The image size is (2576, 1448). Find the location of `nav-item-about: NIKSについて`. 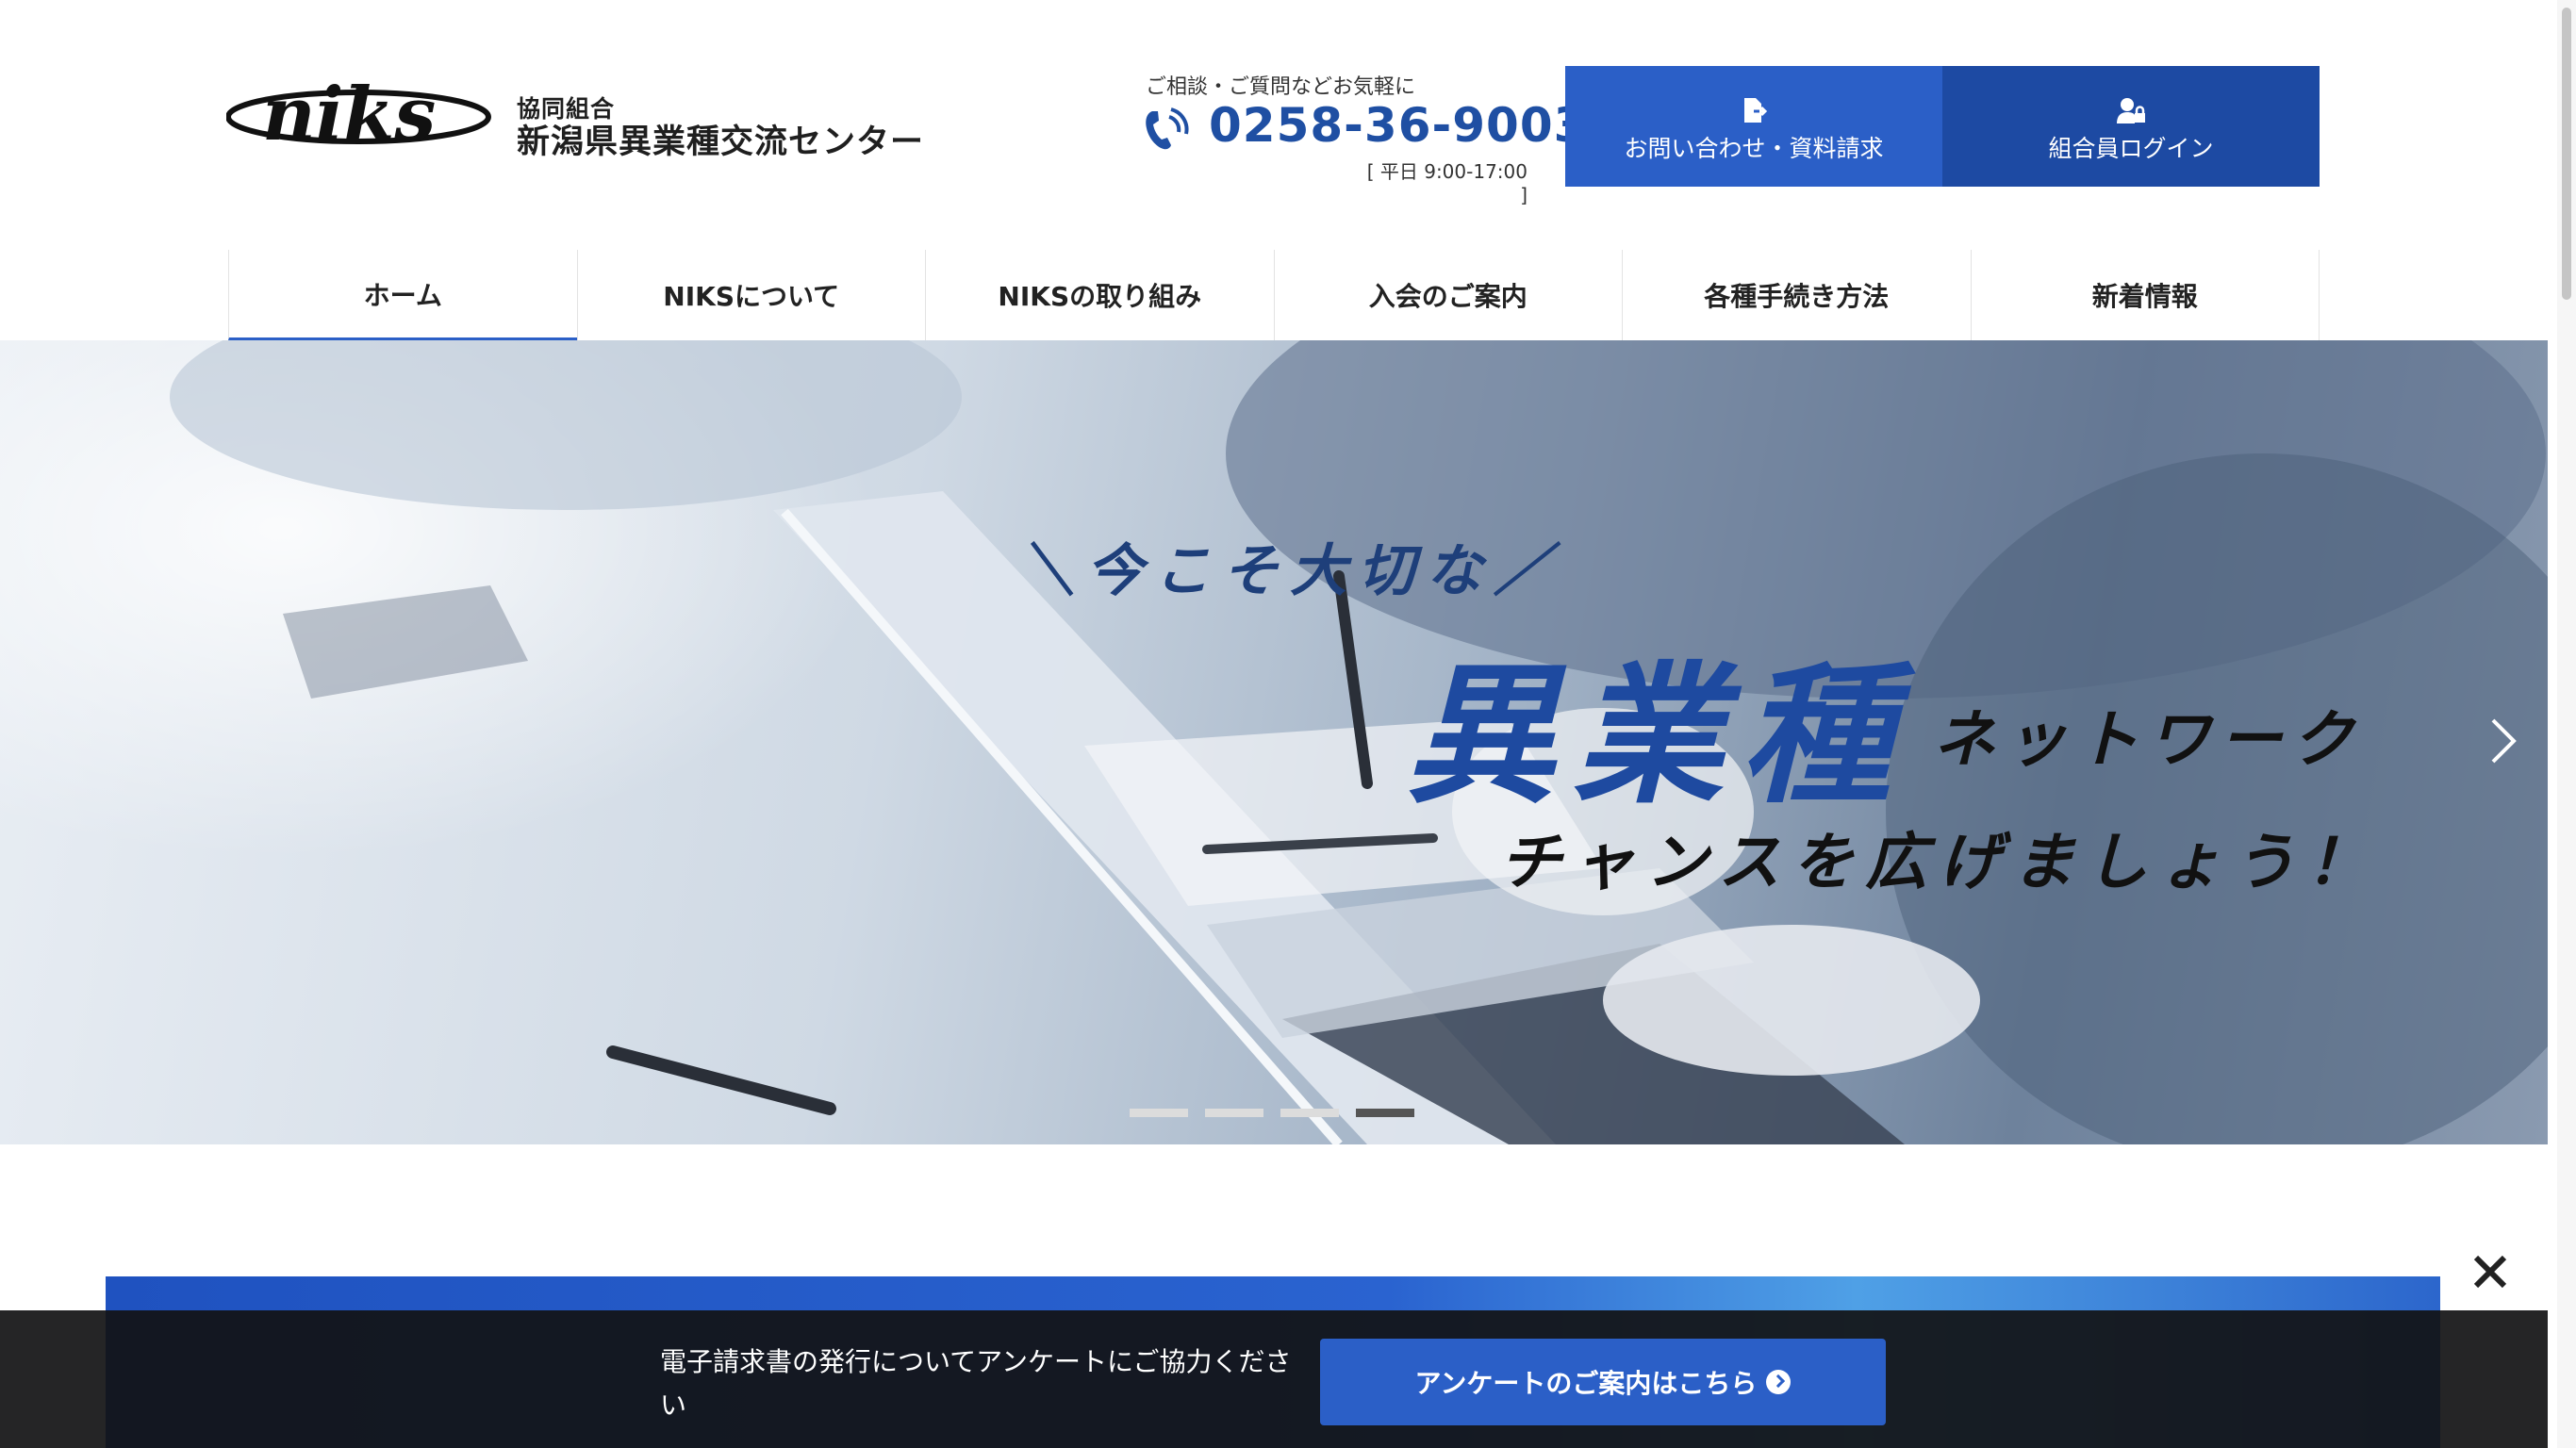

nav-item-about: NIKSについて is located at coordinates (751, 295).